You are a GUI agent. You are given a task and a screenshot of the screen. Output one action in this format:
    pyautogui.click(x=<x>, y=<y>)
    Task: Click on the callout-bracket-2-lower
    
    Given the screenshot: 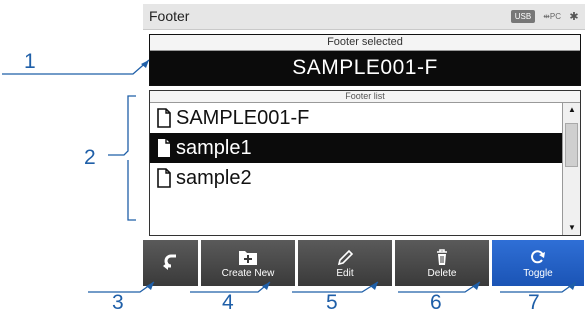 What is the action you would take?
    pyautogui.click(x=131, y=190)
    